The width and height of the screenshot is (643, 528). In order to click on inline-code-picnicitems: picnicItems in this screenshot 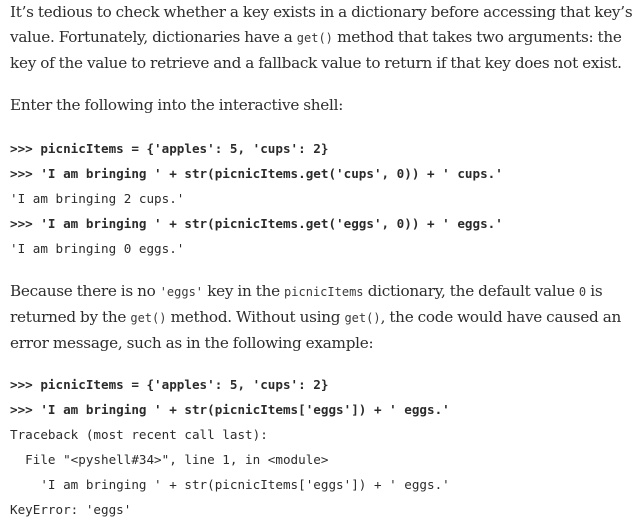, I will do `click(324, 292)`.